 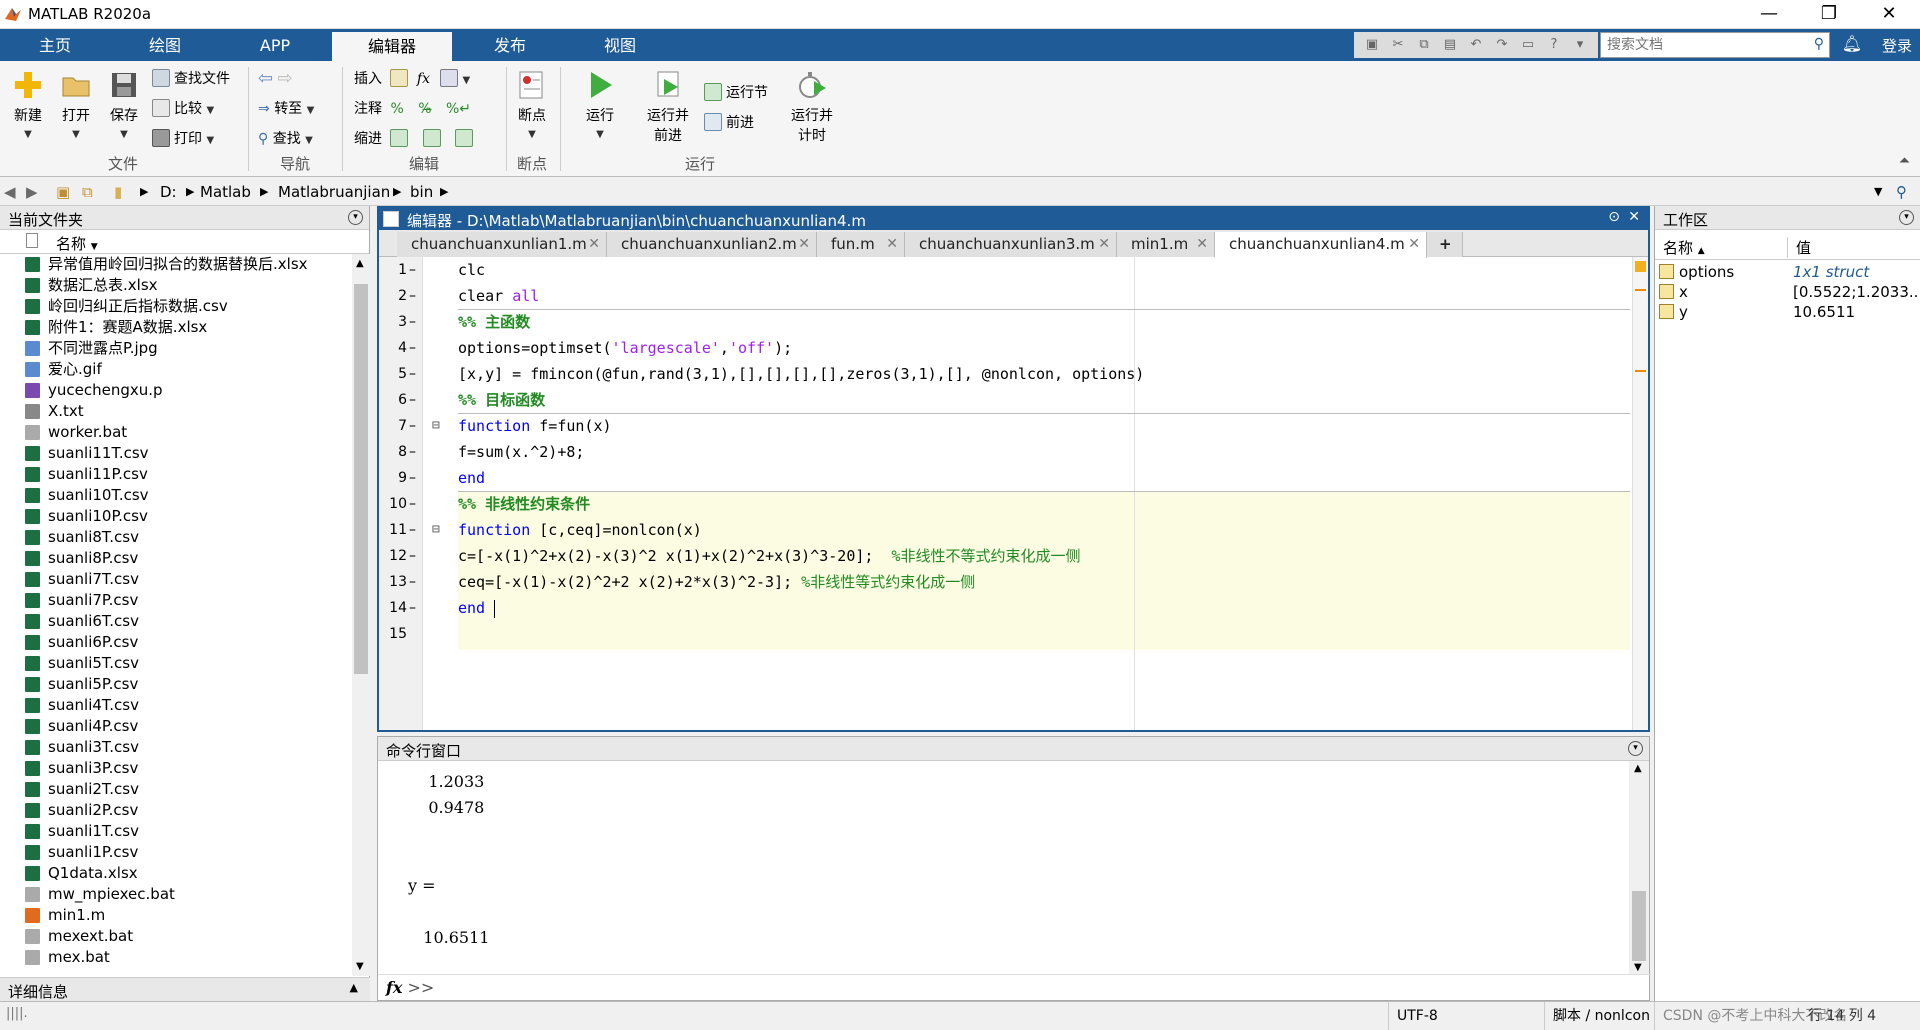 I want to click on minimize-button: —, so click(x=1769, y=14).